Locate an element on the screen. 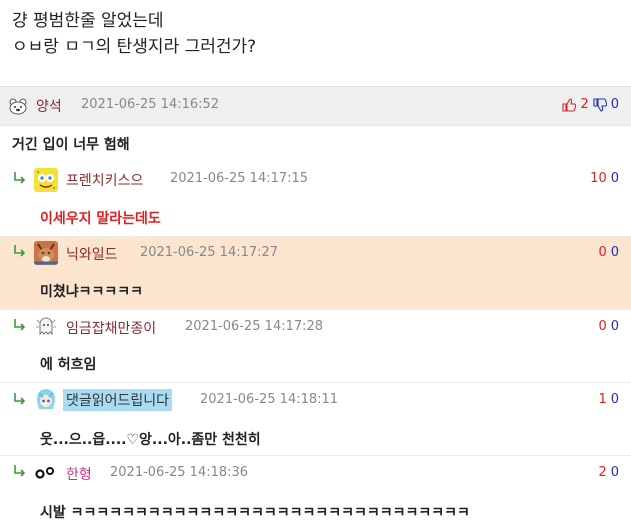  anime-avatar-icon is located at coordinates (46, 399).